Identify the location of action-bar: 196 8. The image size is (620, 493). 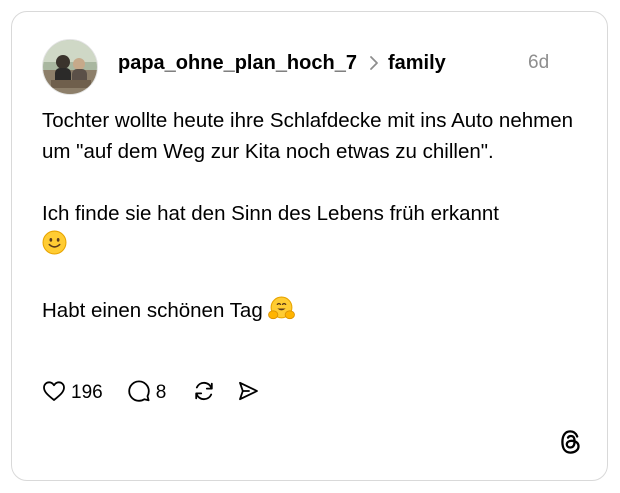
(151, 393).